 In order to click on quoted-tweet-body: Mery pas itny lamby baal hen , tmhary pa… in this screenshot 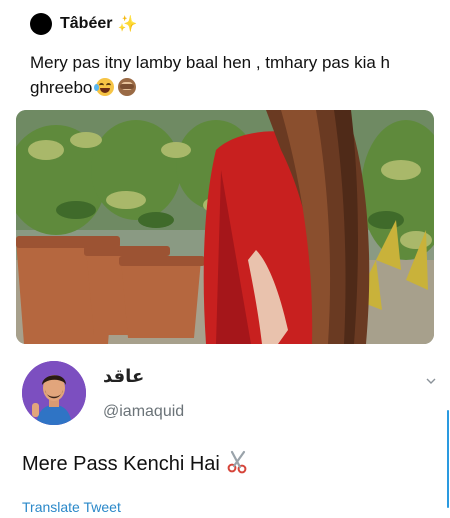, I will do `click(210, 75)`.